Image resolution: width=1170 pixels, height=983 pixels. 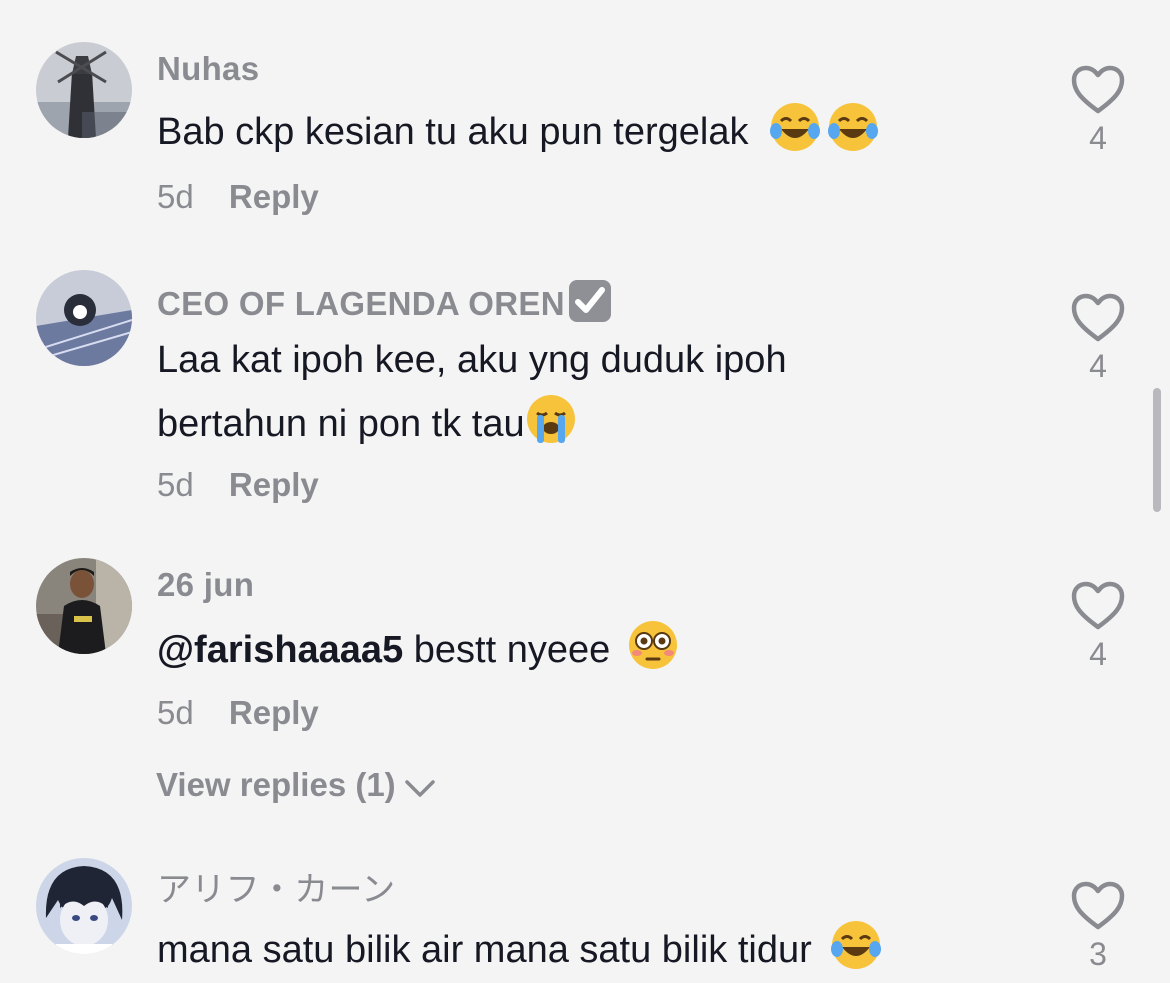 I want to click on comment-text: @farishaaaa5 bestt nyeee, so click(x=597, y=650).